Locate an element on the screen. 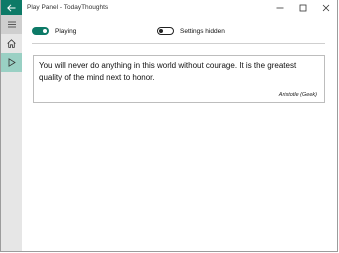 The image size is (339, 253). close-button is located at coordinates (325, 7).